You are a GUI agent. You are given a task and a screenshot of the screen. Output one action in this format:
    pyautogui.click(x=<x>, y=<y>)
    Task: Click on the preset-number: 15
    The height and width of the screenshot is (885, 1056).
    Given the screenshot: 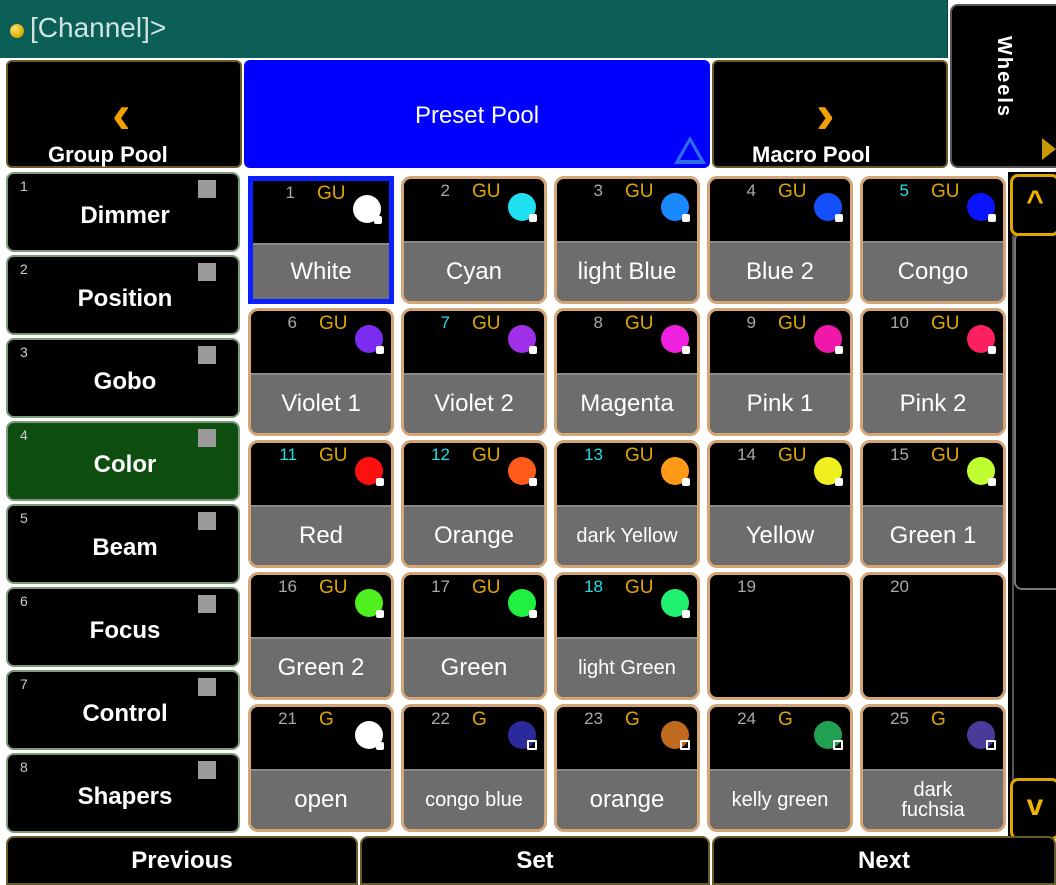 What is the action you would take?
    pyautogui.click(x=899, y=454)
    